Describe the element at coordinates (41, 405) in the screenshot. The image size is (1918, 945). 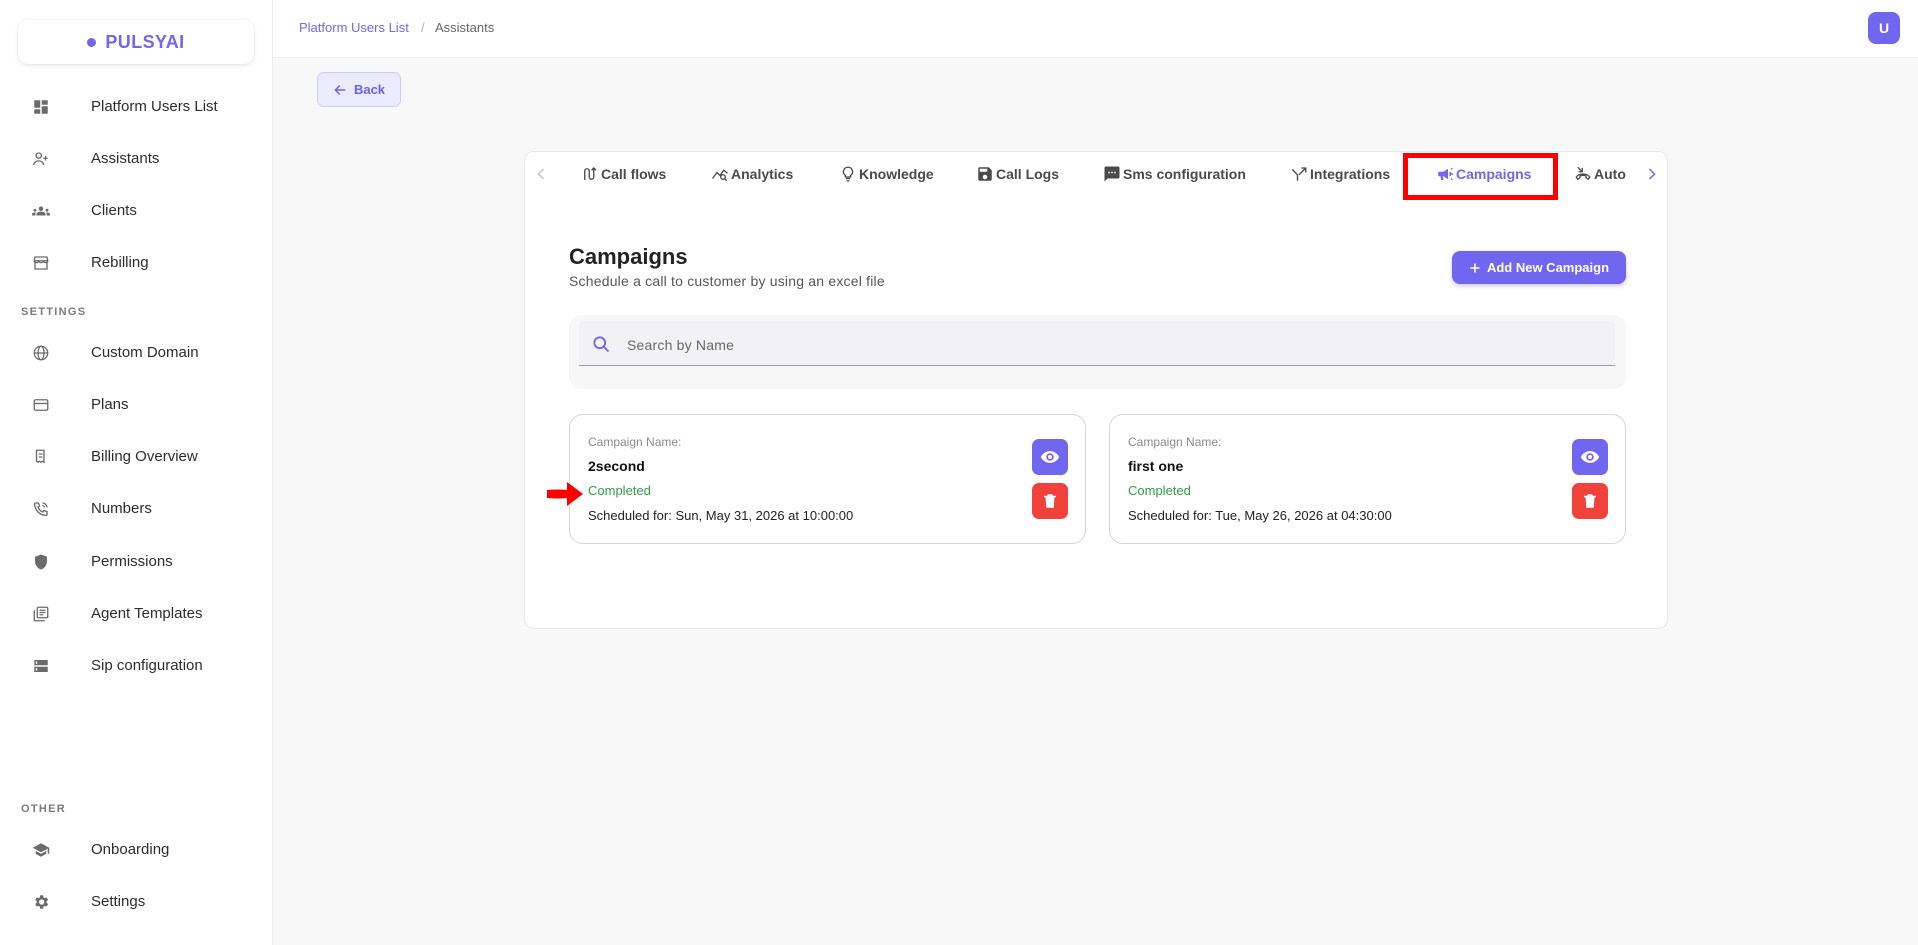
I see `credit-card-icon` at that location.